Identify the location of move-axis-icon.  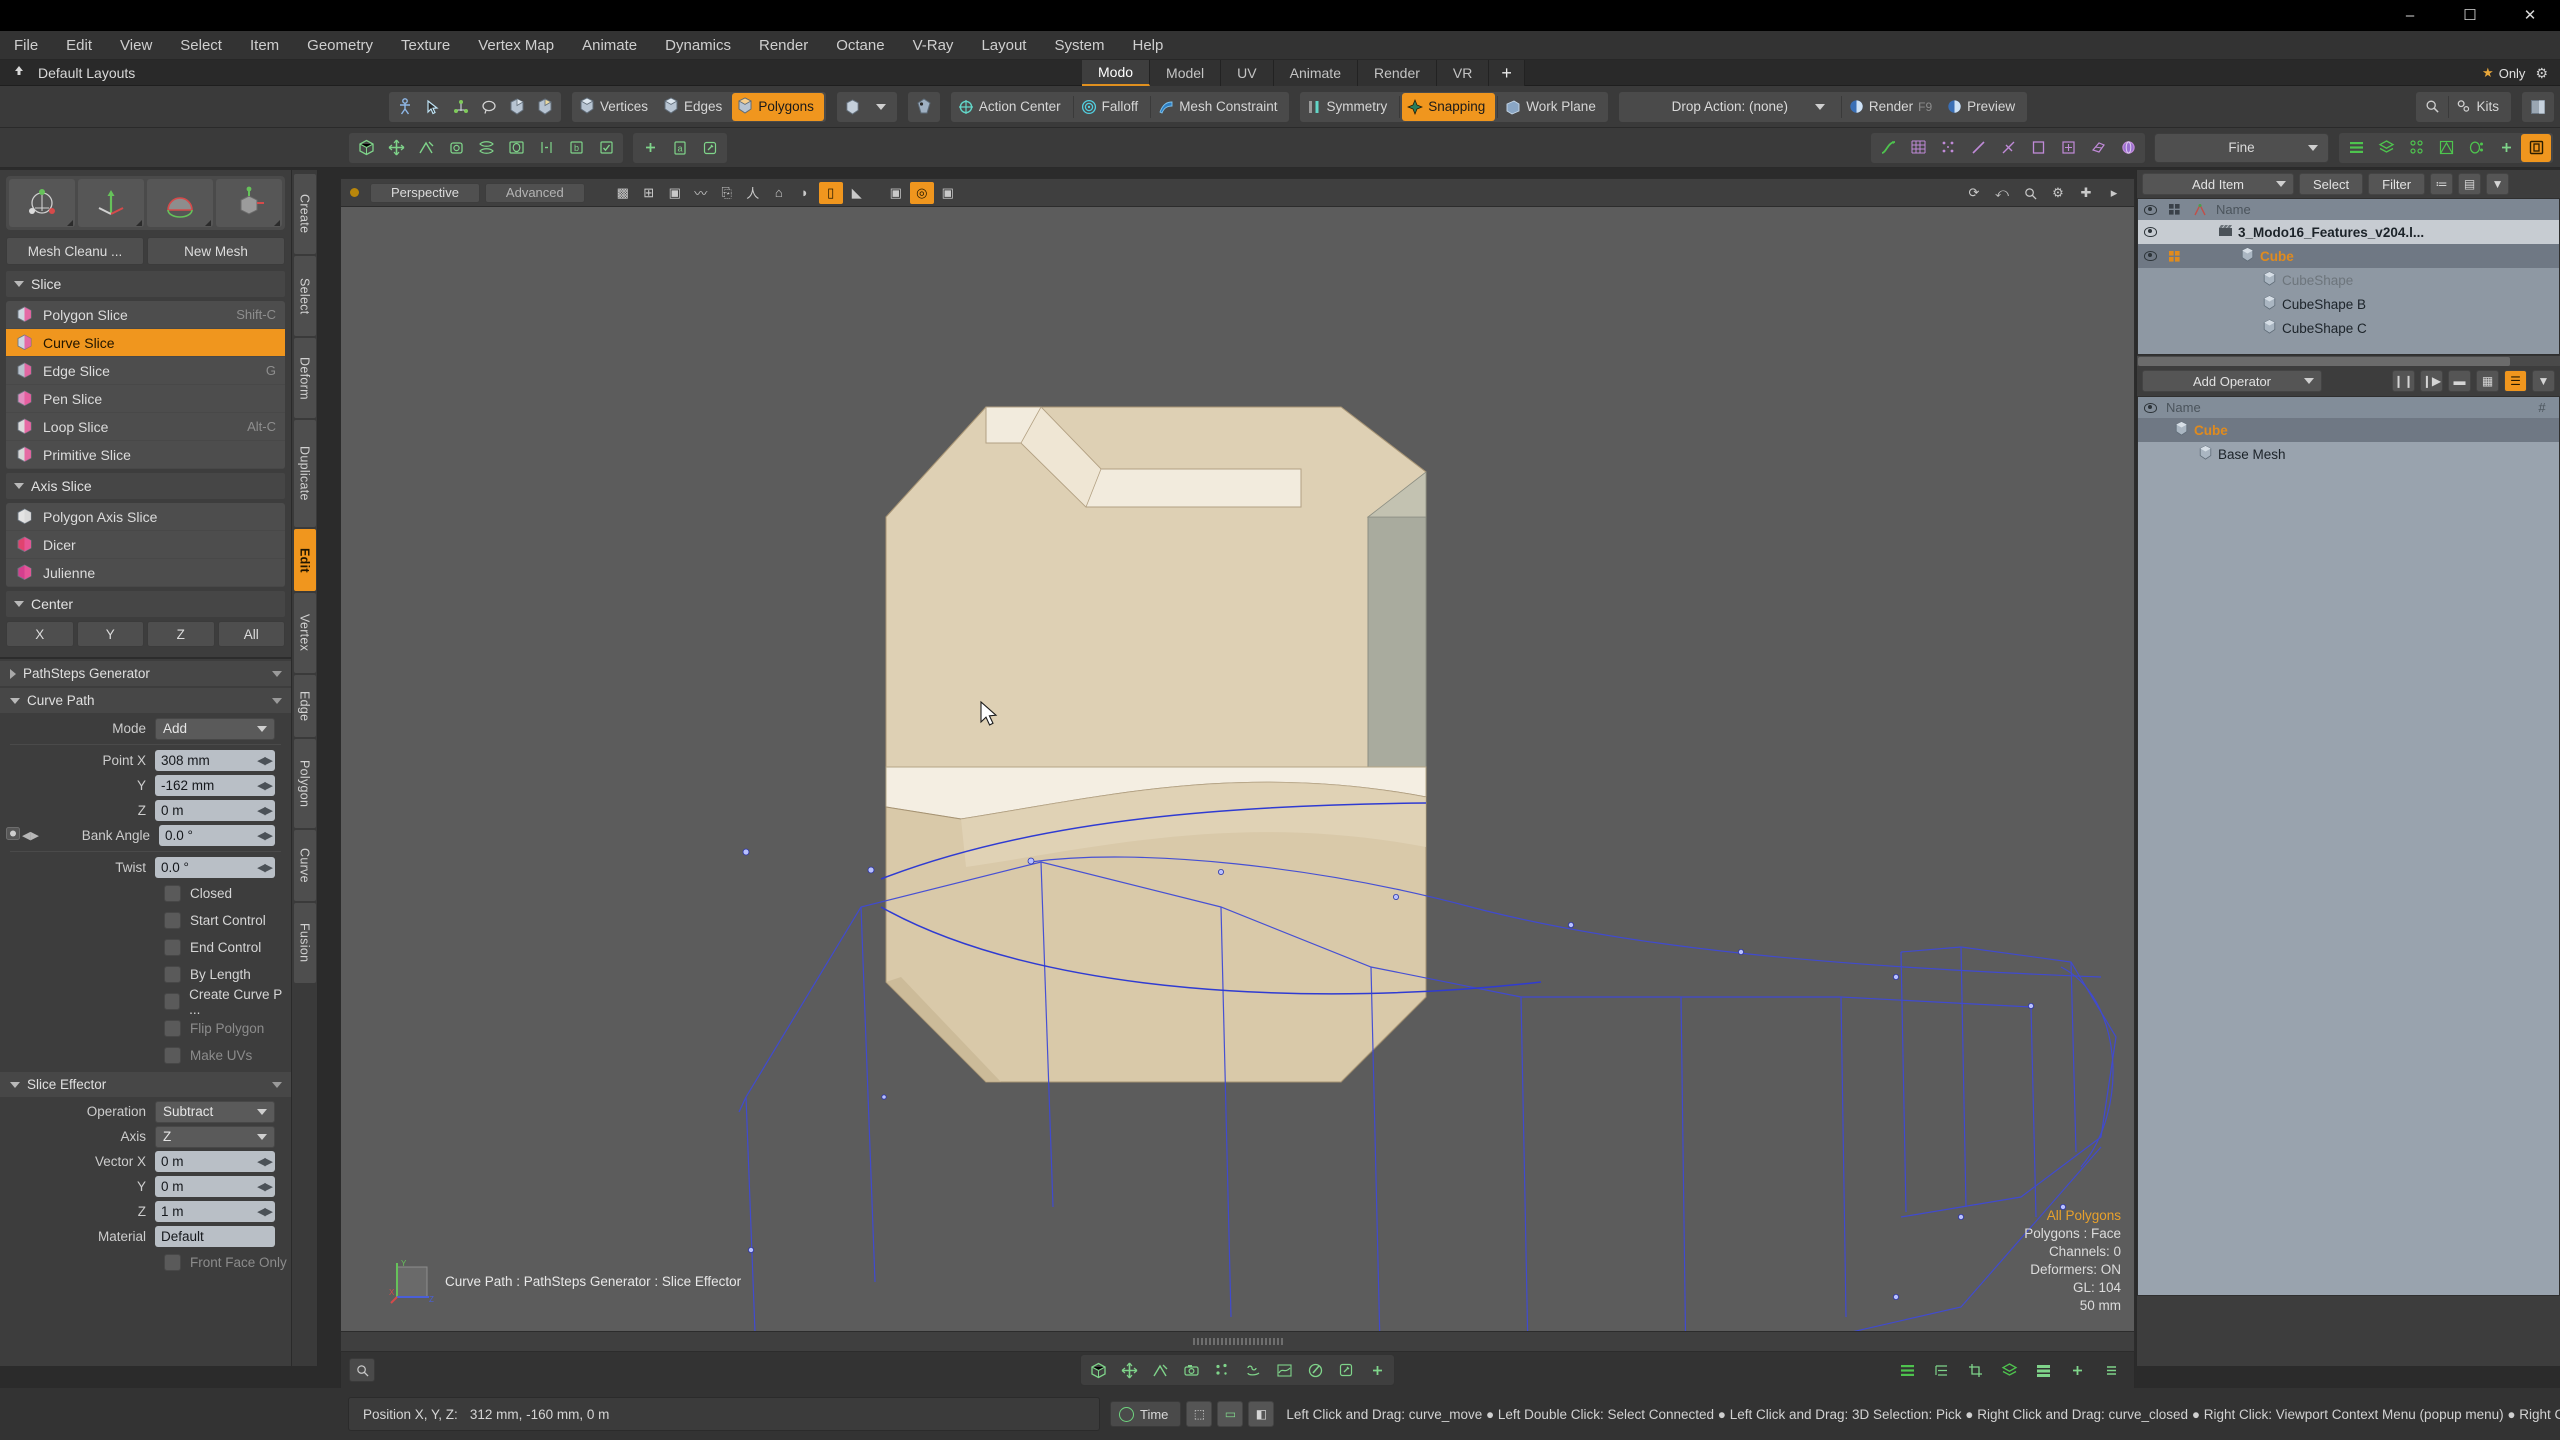
(111, 203).